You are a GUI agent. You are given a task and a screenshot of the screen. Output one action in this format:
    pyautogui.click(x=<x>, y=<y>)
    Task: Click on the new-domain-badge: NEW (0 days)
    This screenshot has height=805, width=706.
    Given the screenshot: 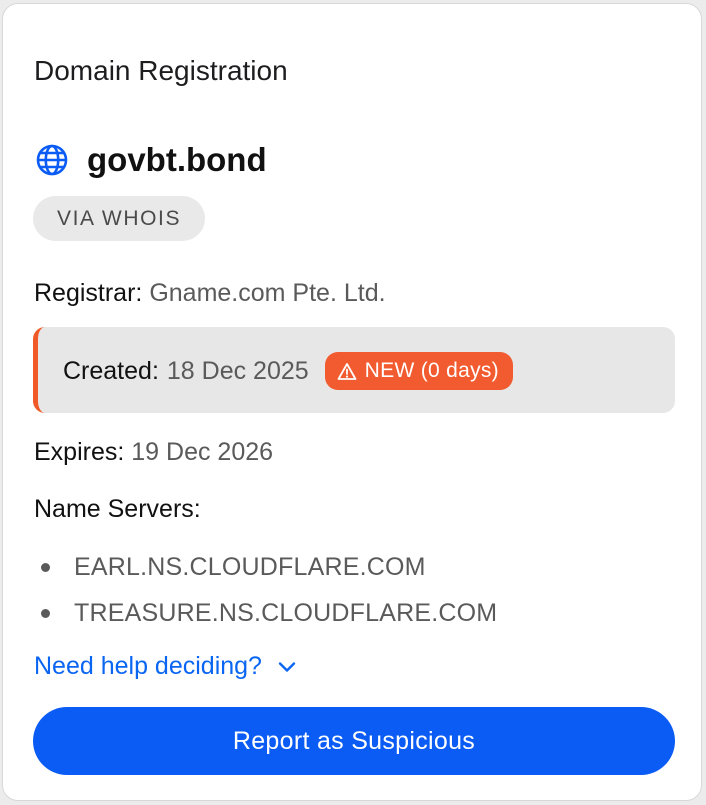 What is the action you would take?
    pyautogui.click(x=418, y=371)
    